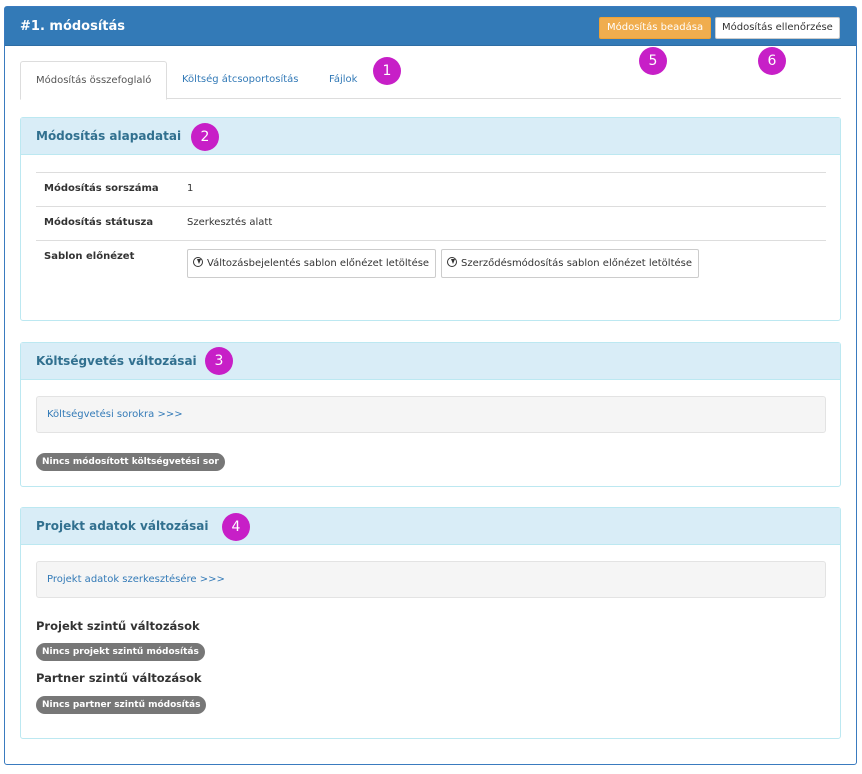 Image resolution: width=862 pixels, height=774 pixels. What do you see at coordinates (115, 414) in the screenshot?
I see `budget-lines-link: Költségvetési sorokra >>>` at bounding box center [115, 414].